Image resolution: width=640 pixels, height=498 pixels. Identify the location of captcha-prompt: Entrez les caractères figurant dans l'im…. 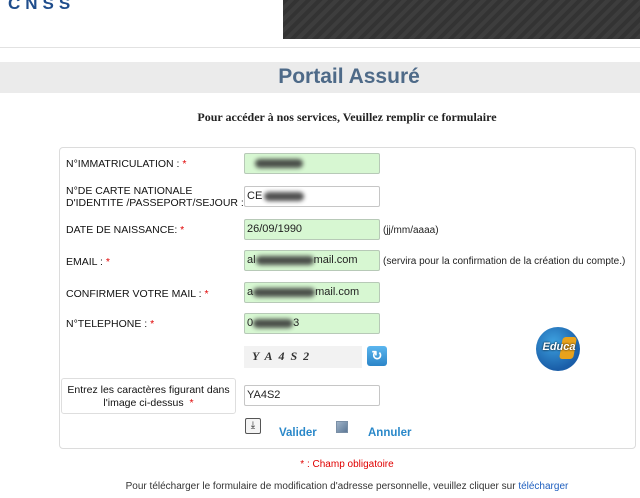
(148, 396).